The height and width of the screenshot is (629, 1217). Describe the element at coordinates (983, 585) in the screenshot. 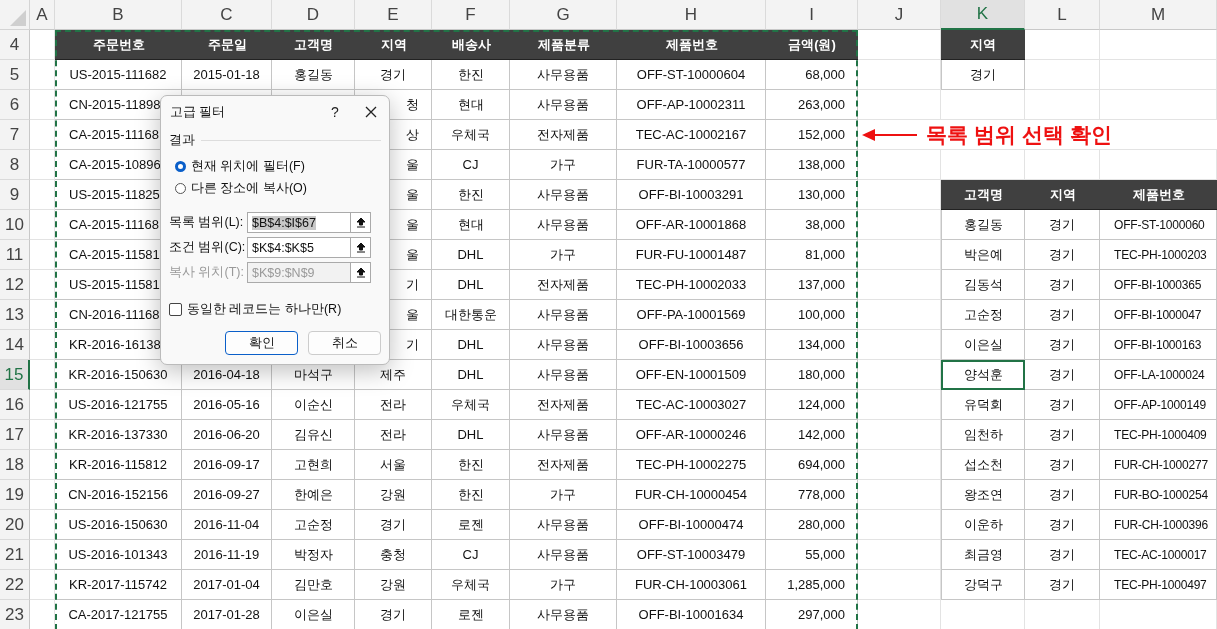

I see `table-cell: 강덕구` at that location.